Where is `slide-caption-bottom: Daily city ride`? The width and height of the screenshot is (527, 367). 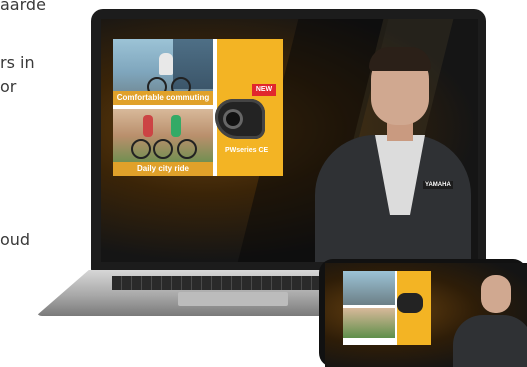
slide-caption-bottom: Daily city ride is located at coordinates (163, 169).